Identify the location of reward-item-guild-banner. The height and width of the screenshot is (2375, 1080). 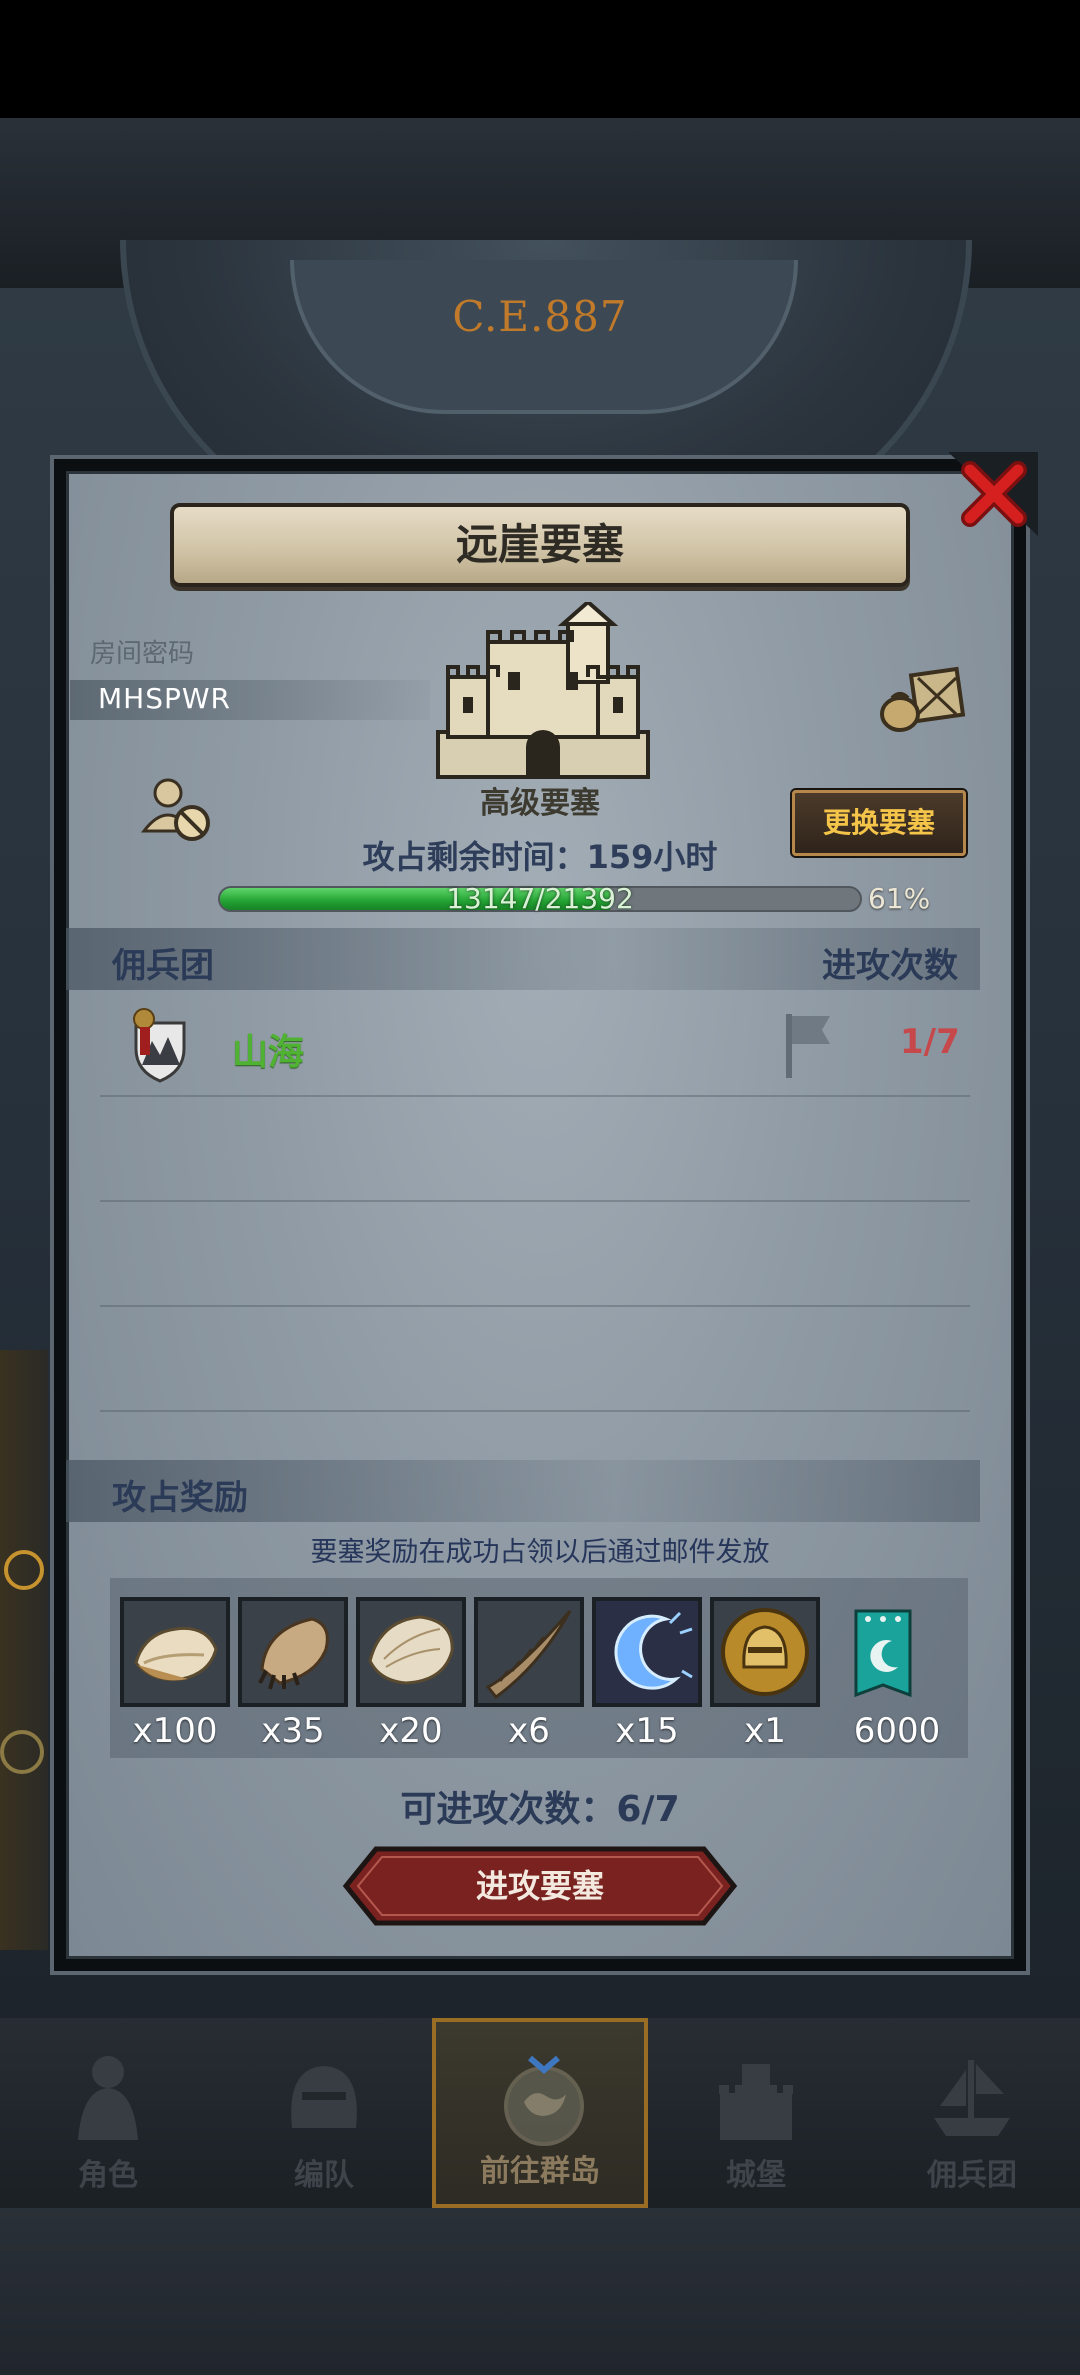
(883, 1652).